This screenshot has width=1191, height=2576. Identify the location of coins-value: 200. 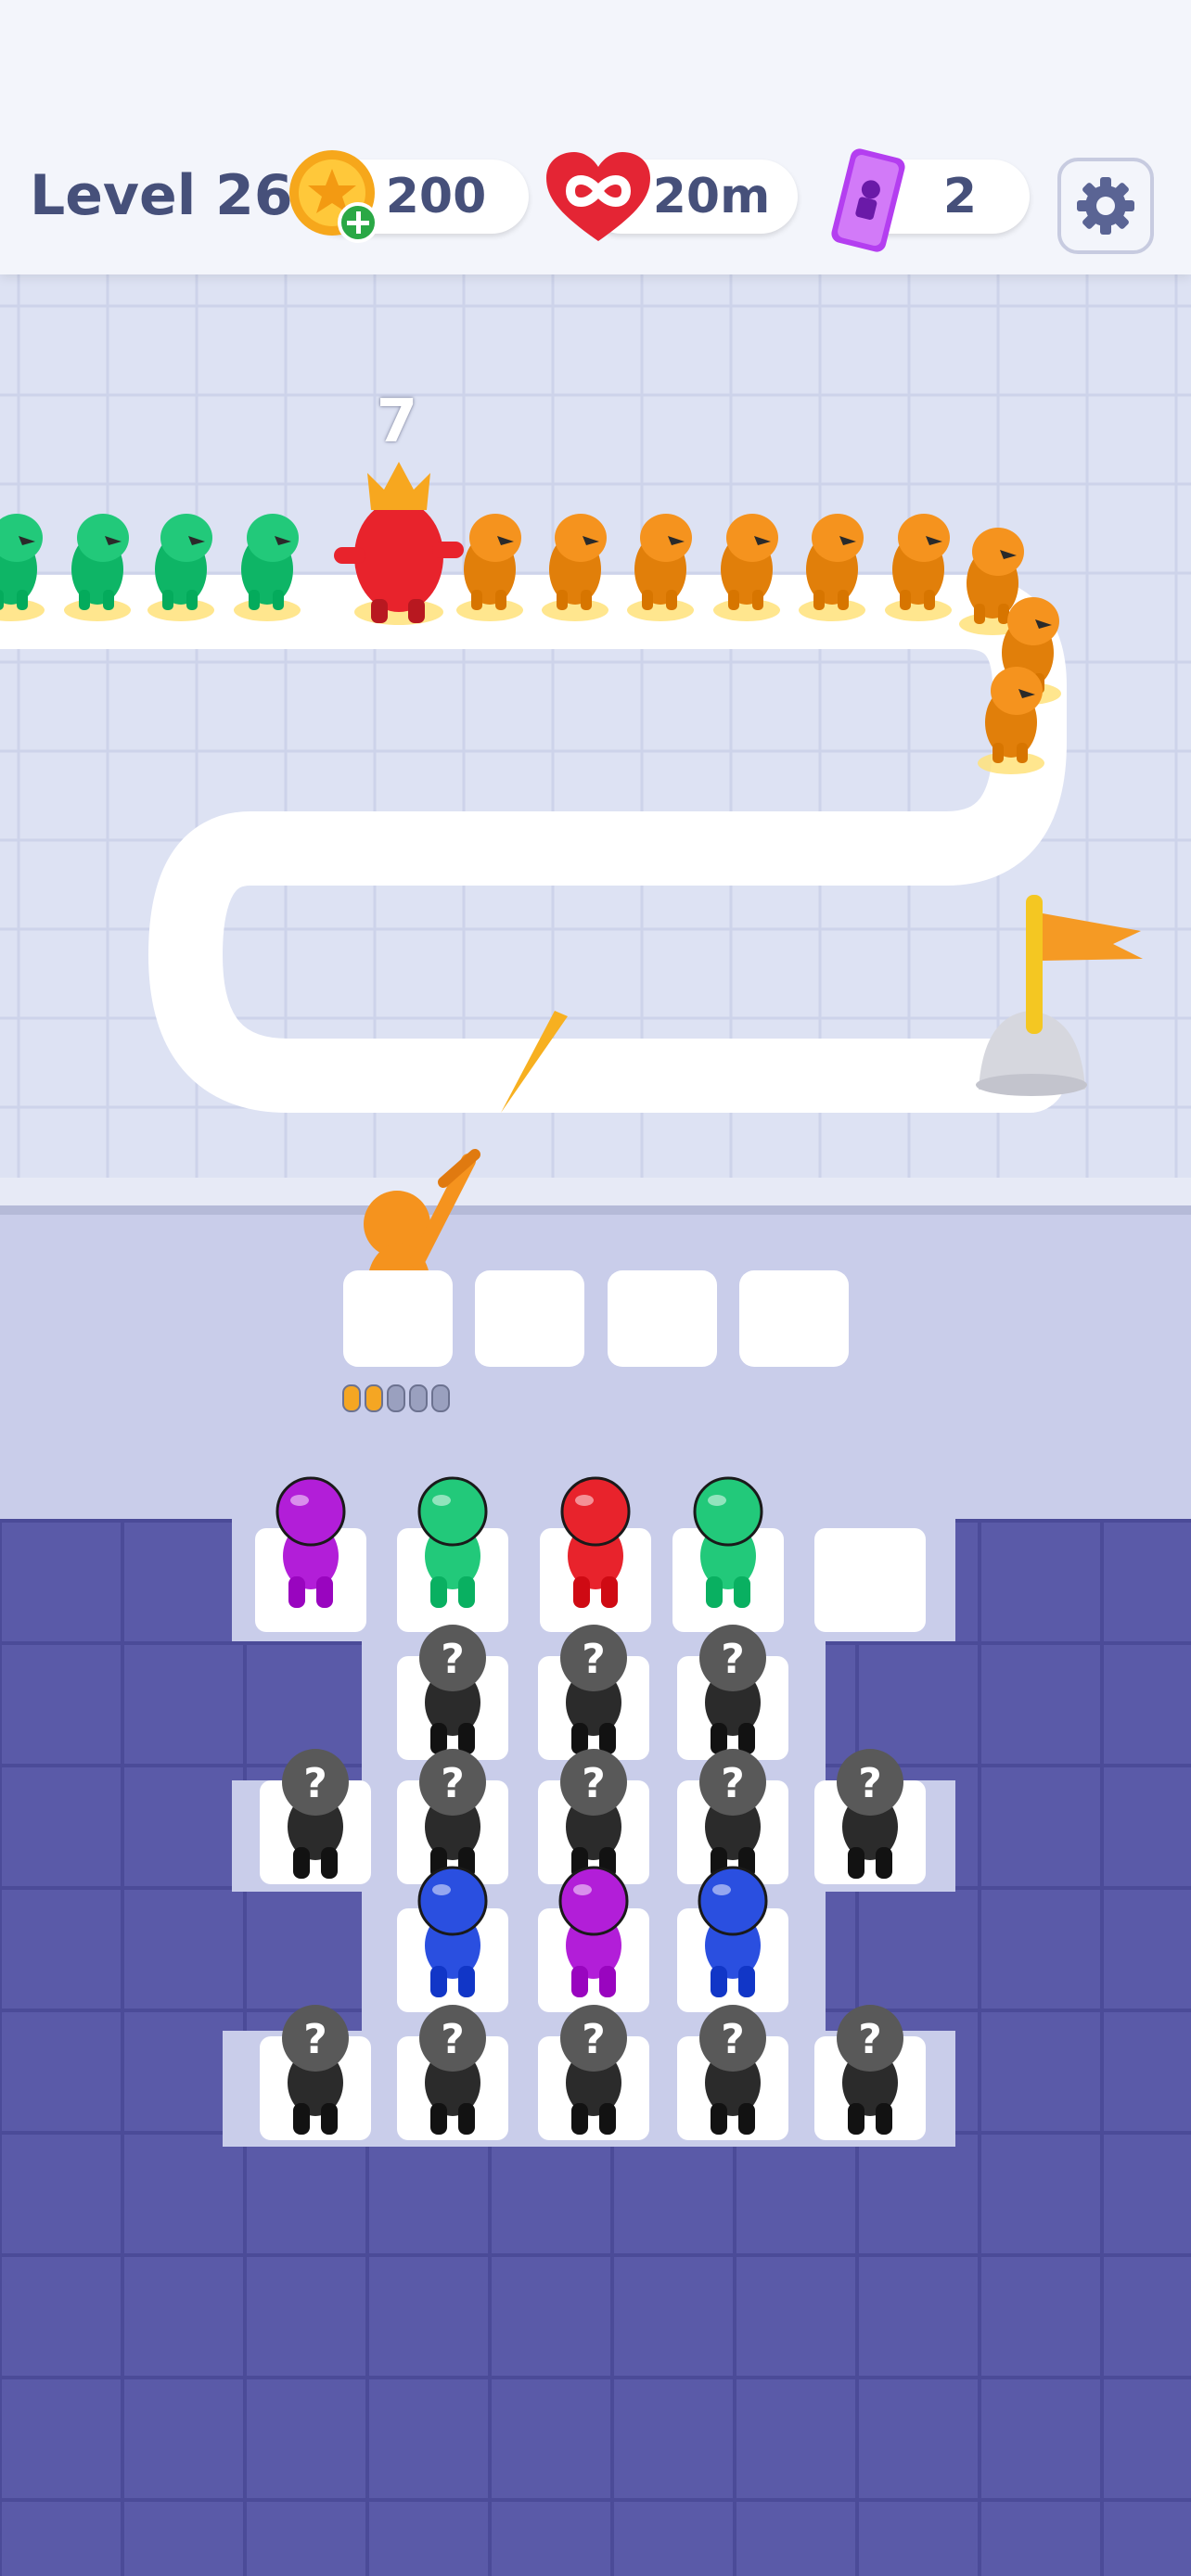
(436, 196).